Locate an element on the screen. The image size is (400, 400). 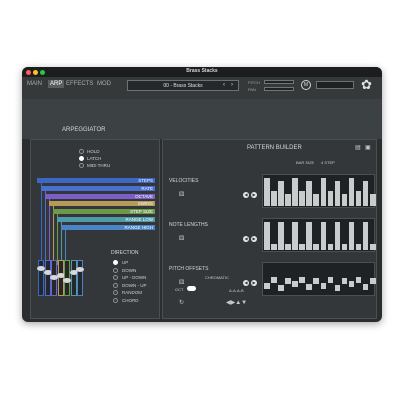
param-bar-octave: OCTAVE is located at coordinates (100, 196).